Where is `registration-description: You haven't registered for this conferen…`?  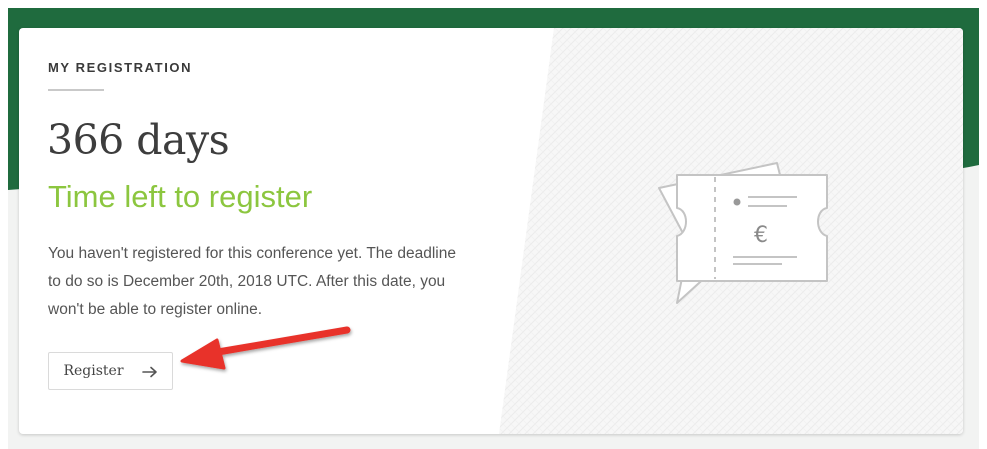 registration-description: You haven't registered for this conferen… is located at coordinates (252, 281).